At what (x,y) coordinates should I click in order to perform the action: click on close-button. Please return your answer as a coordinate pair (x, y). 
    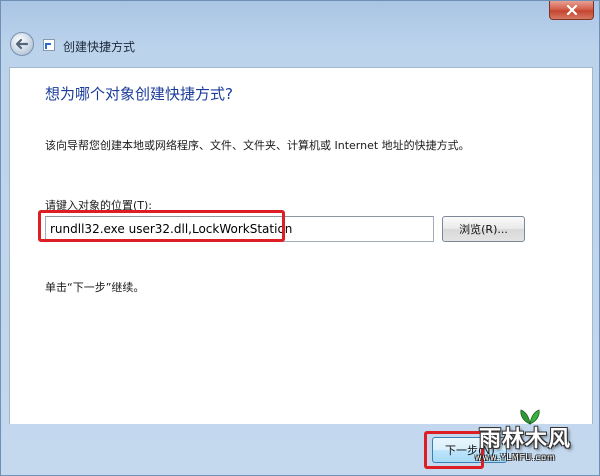
    Looking at the image, I should click on (571, 10).